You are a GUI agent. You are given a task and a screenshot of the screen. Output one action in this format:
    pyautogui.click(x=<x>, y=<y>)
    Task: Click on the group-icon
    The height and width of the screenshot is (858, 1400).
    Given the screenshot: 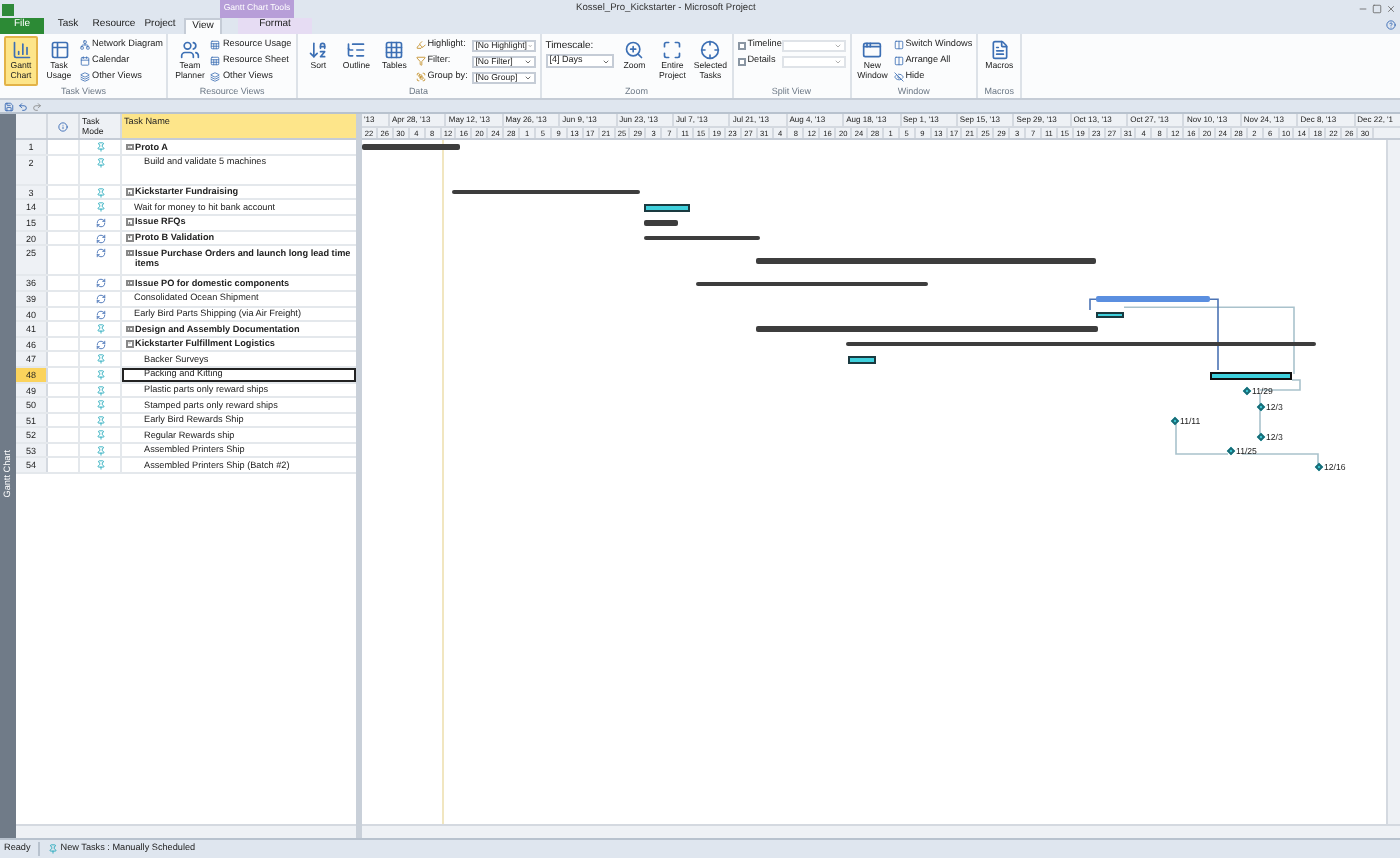 What is the action you would take?
    pyautogui.click(x=420, y=77)
    